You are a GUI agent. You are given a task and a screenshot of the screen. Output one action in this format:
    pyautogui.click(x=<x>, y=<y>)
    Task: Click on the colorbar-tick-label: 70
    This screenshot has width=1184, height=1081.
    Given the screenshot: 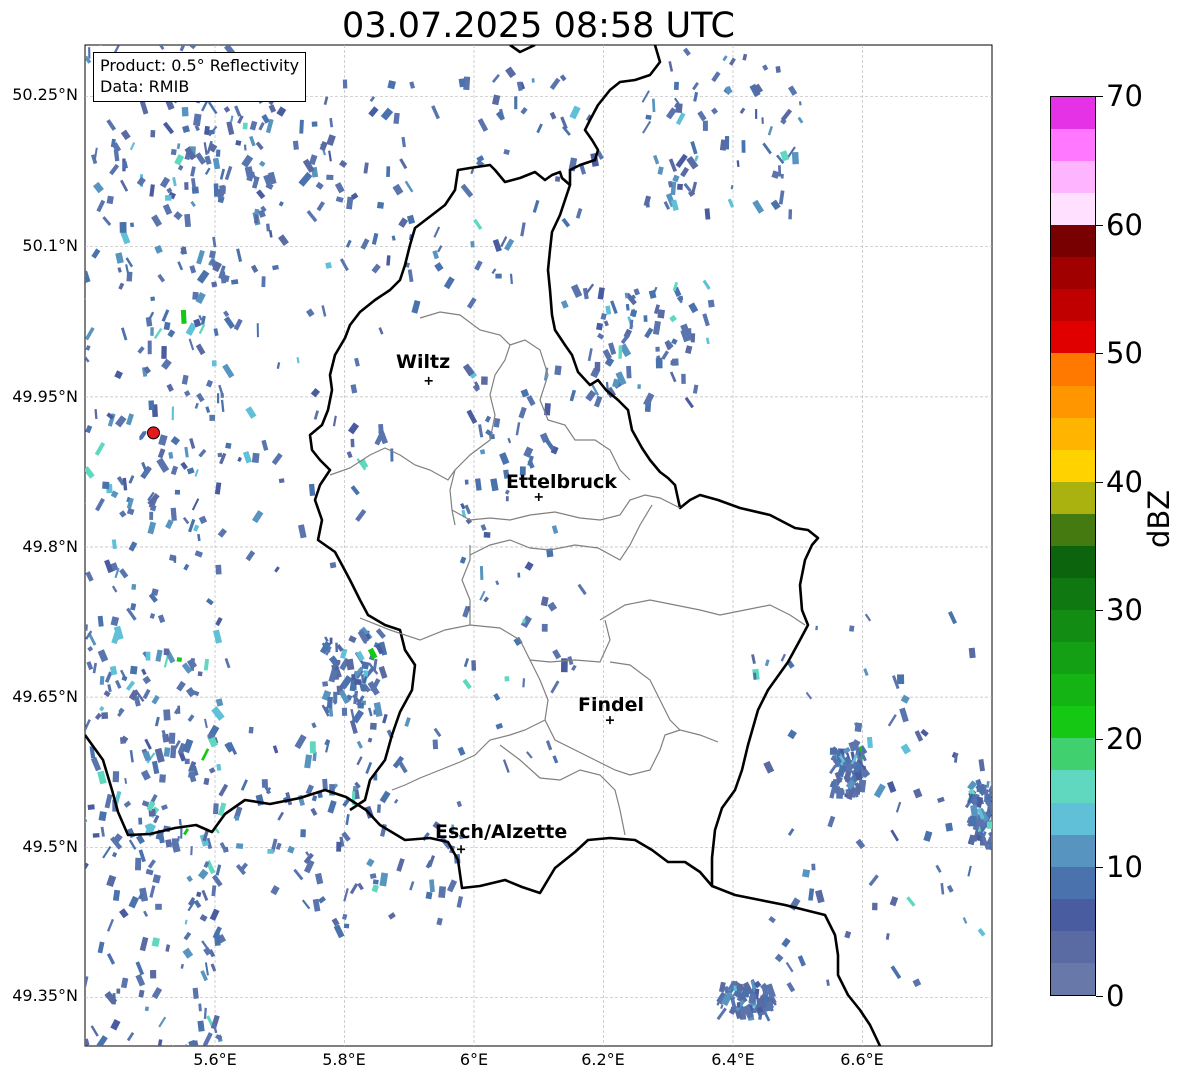 What is the action you would take?
    pyautogui.click(x=1124, y=96)
    